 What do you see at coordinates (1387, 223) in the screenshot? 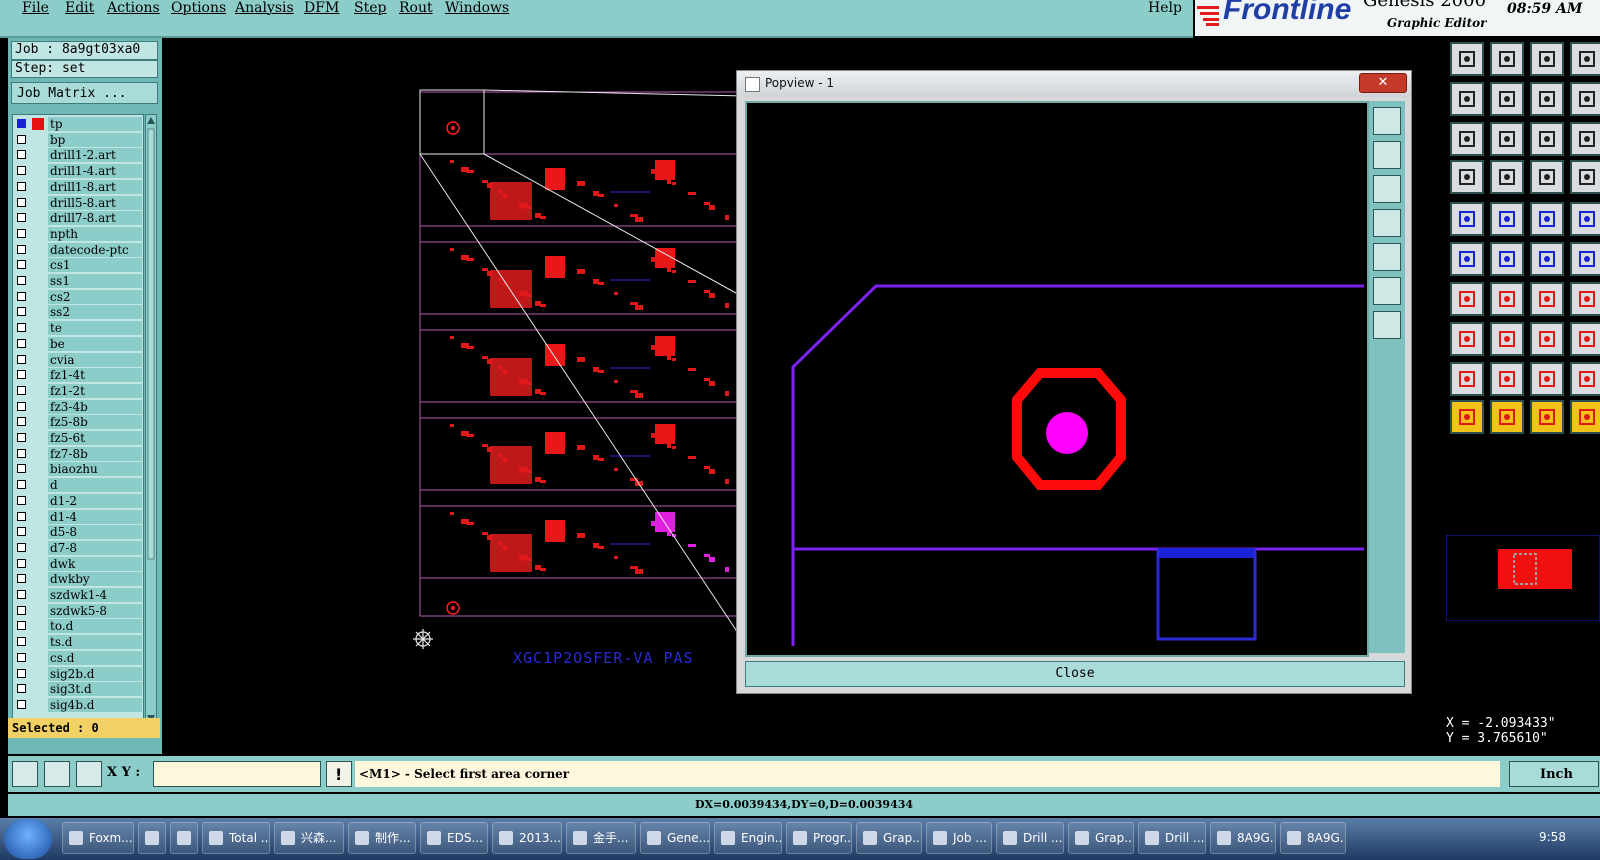
I see `pan-left-icon` at bounding box center [1387, 223].